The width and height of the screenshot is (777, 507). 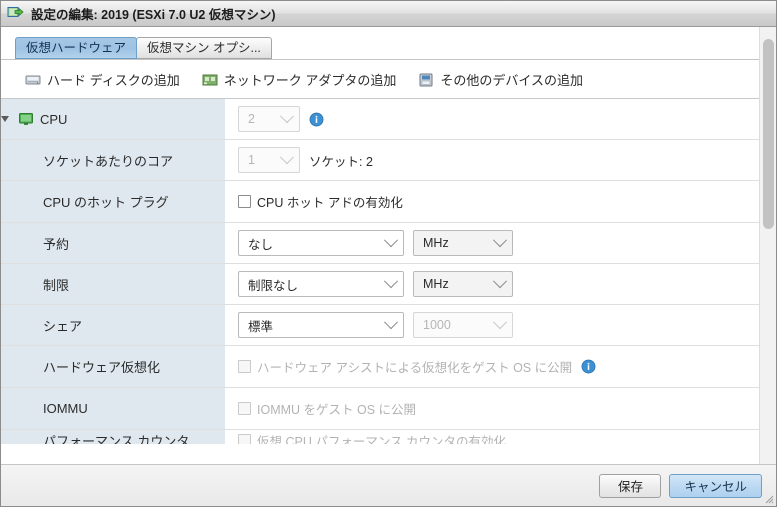 I want to click on performance-counters-value-cell: 仮想 CPU パフォーマンス カウンタの有効化, so click(x=492, y=437).